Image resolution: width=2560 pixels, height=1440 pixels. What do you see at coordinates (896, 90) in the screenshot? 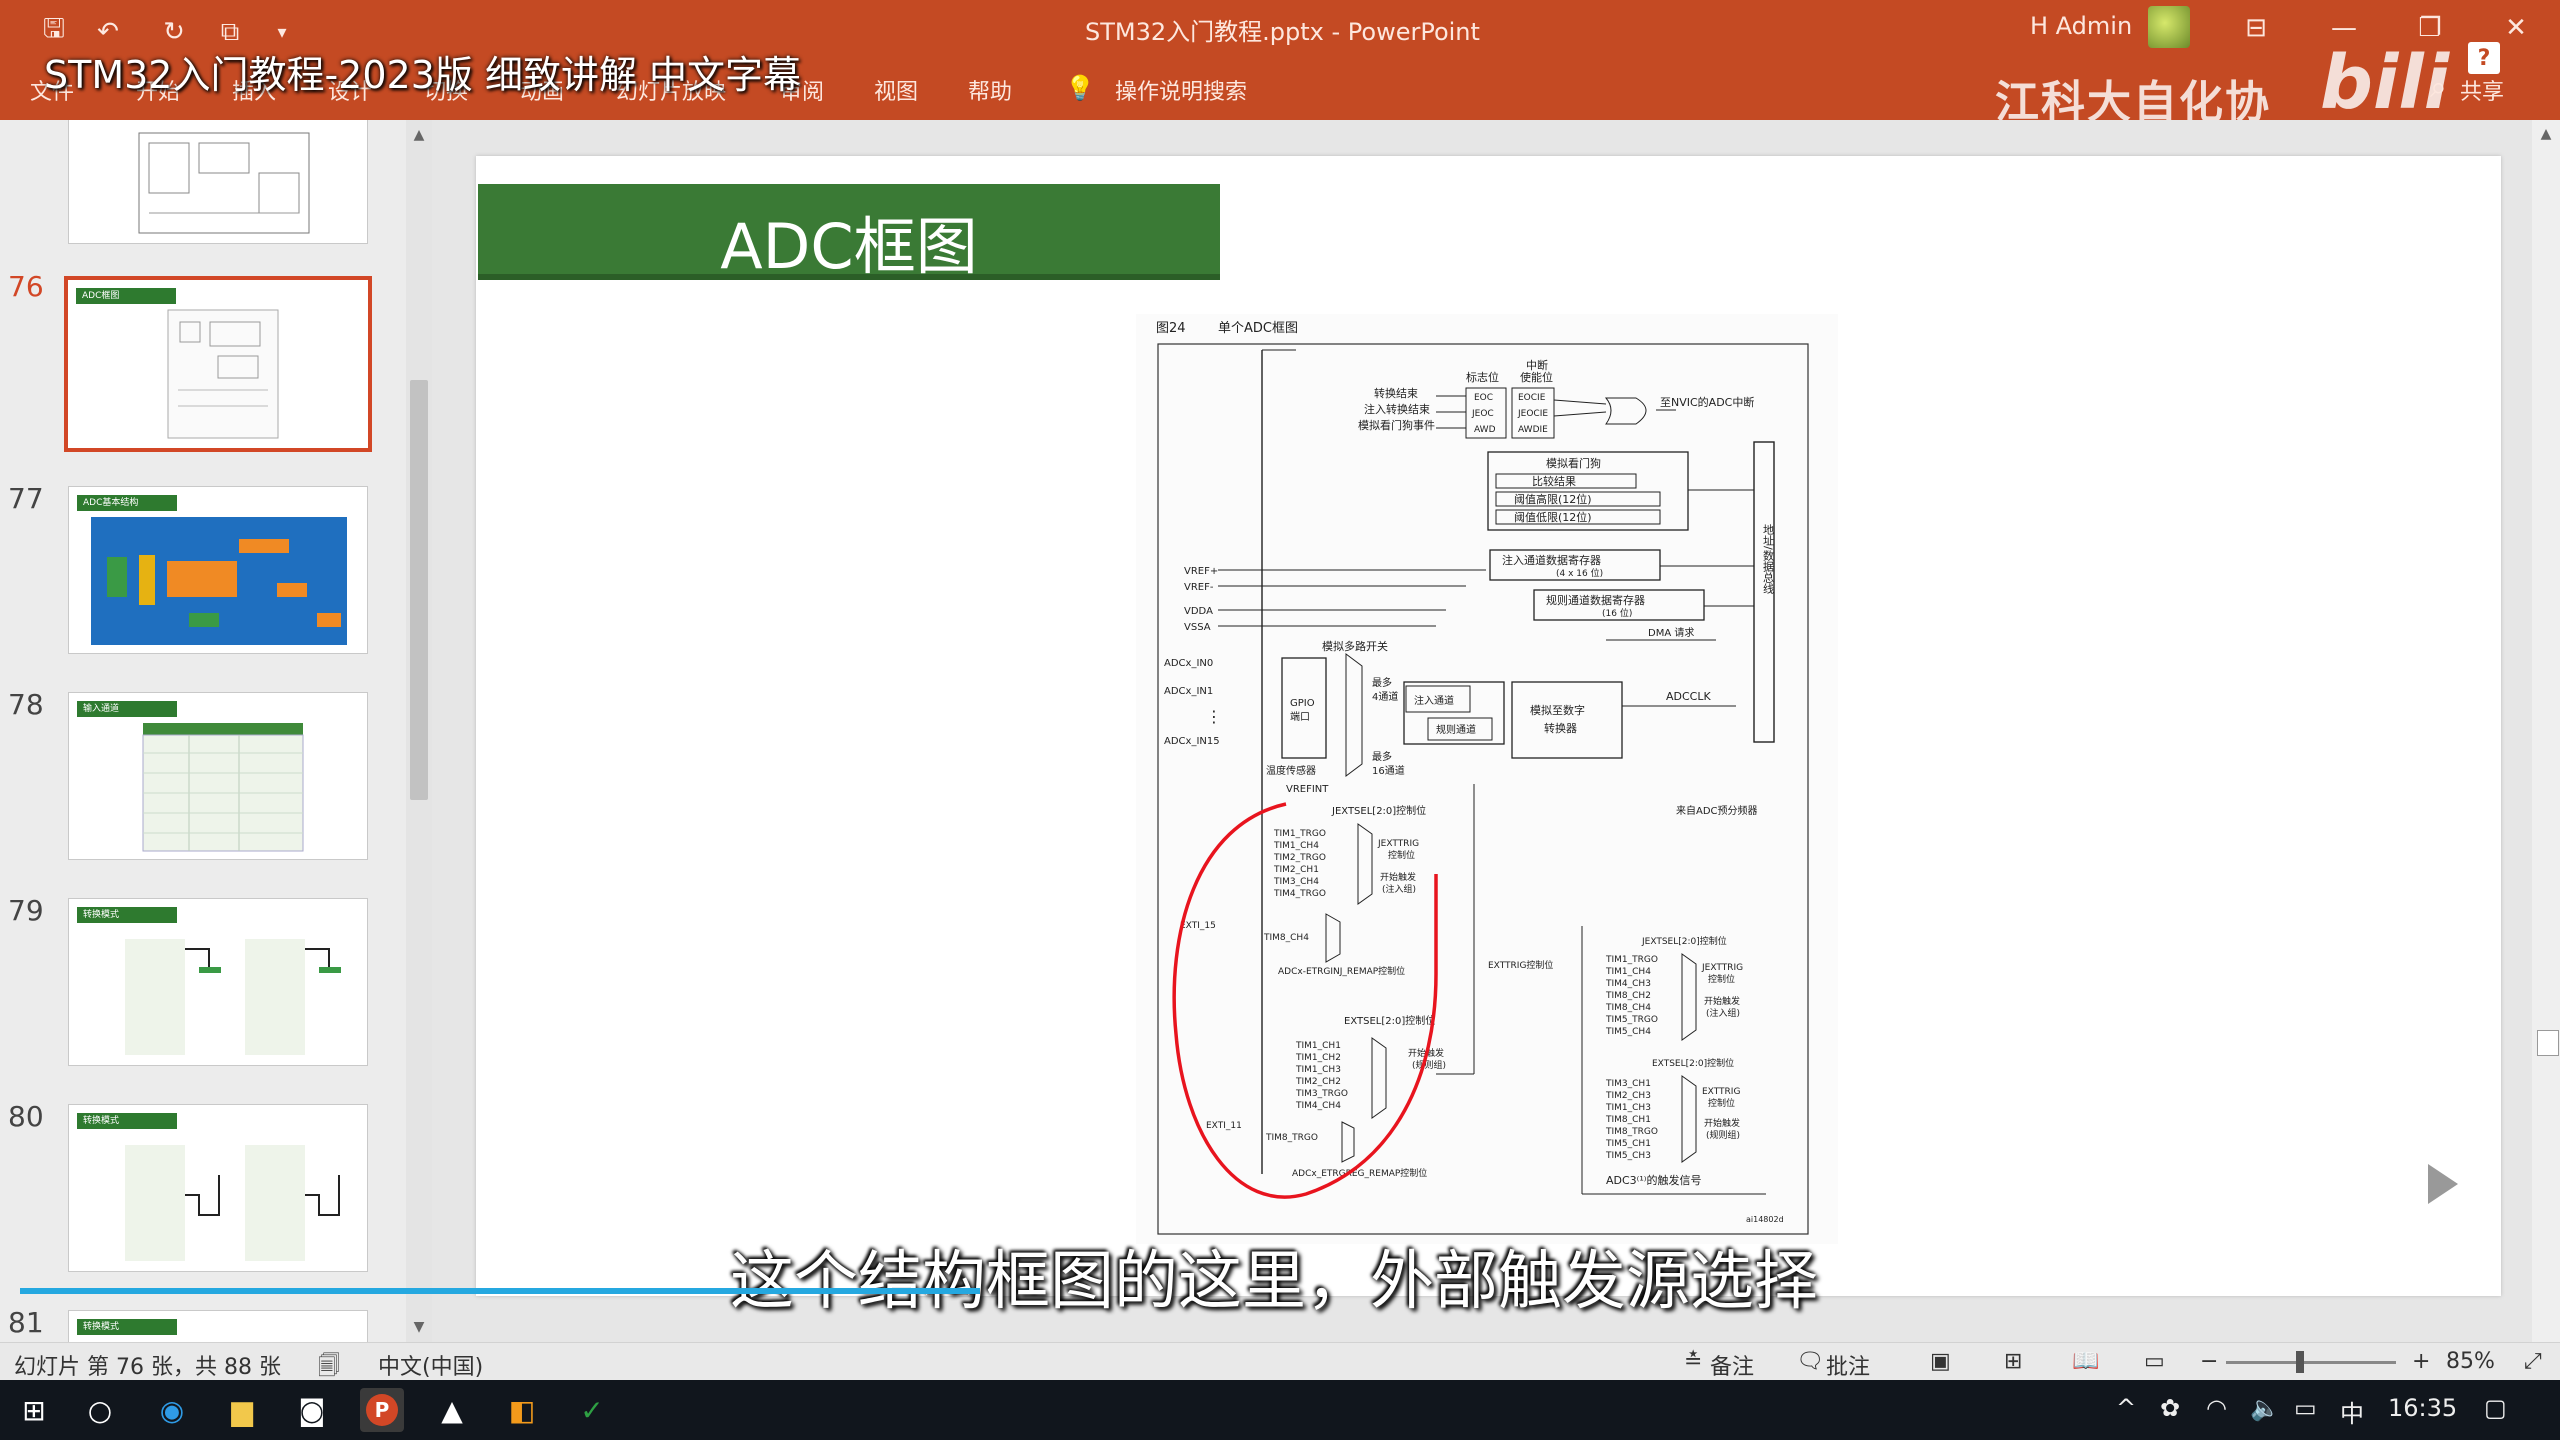
I see `tab-view: 视图` at bounding box center [896, 90].